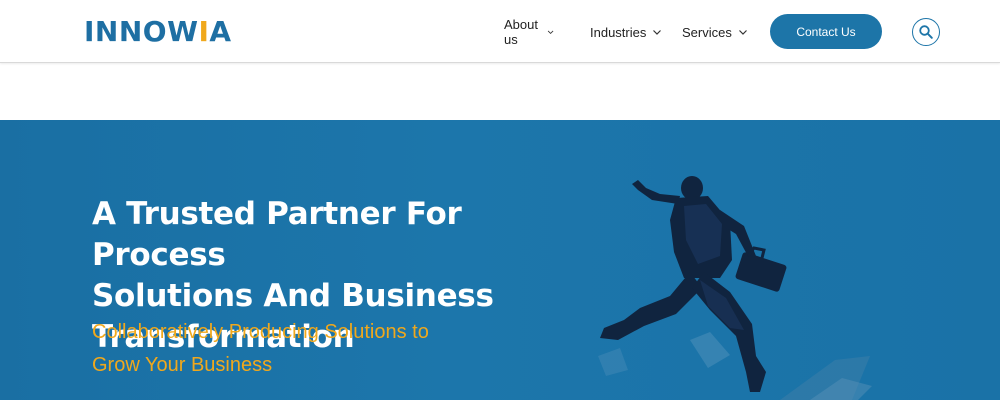  I want to click on hero-title-line: A Trusted Partner For Process, so click(277, 234).